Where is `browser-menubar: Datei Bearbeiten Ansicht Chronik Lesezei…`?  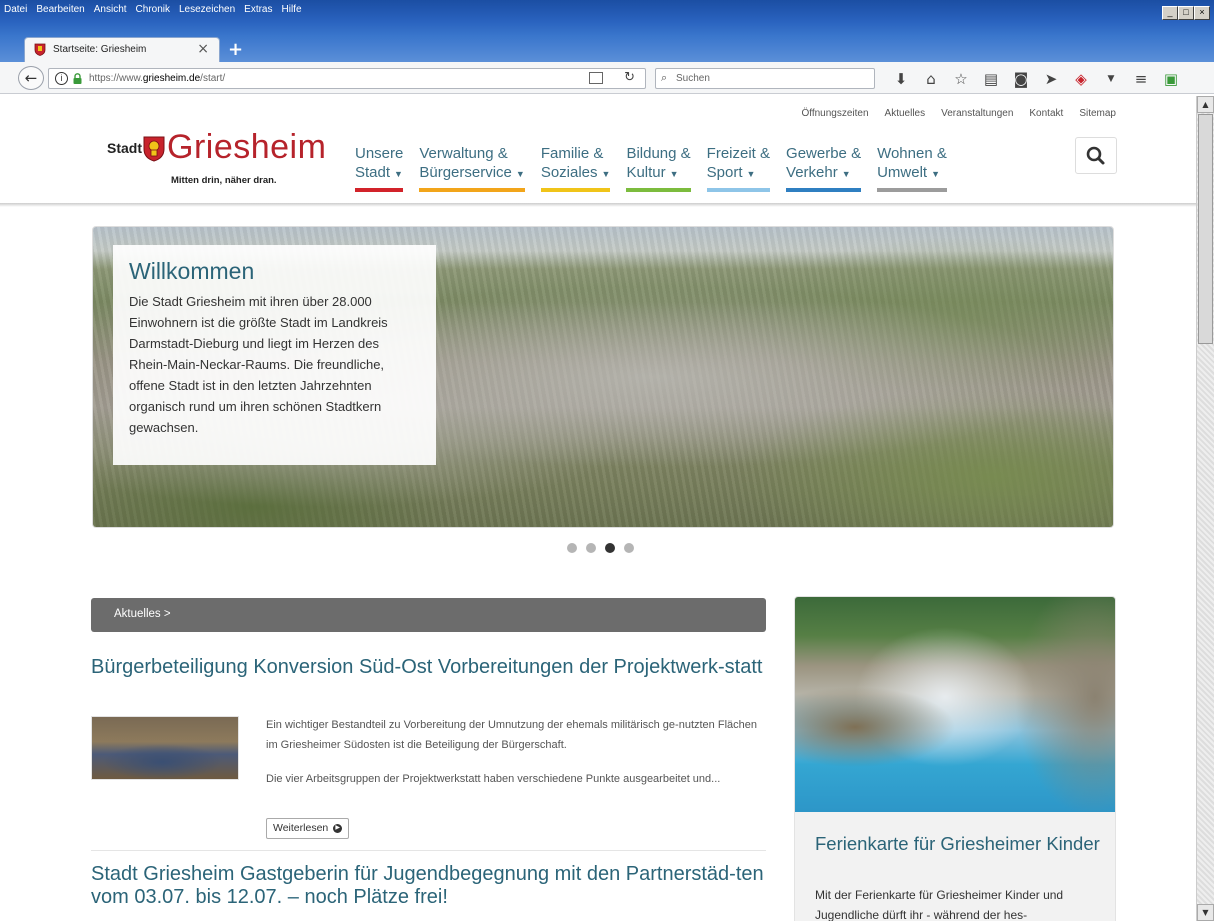 browser-menubar: Datei Bearbeiten Ansicht Chronik Lesezei… is located at coordinates (607, 18).